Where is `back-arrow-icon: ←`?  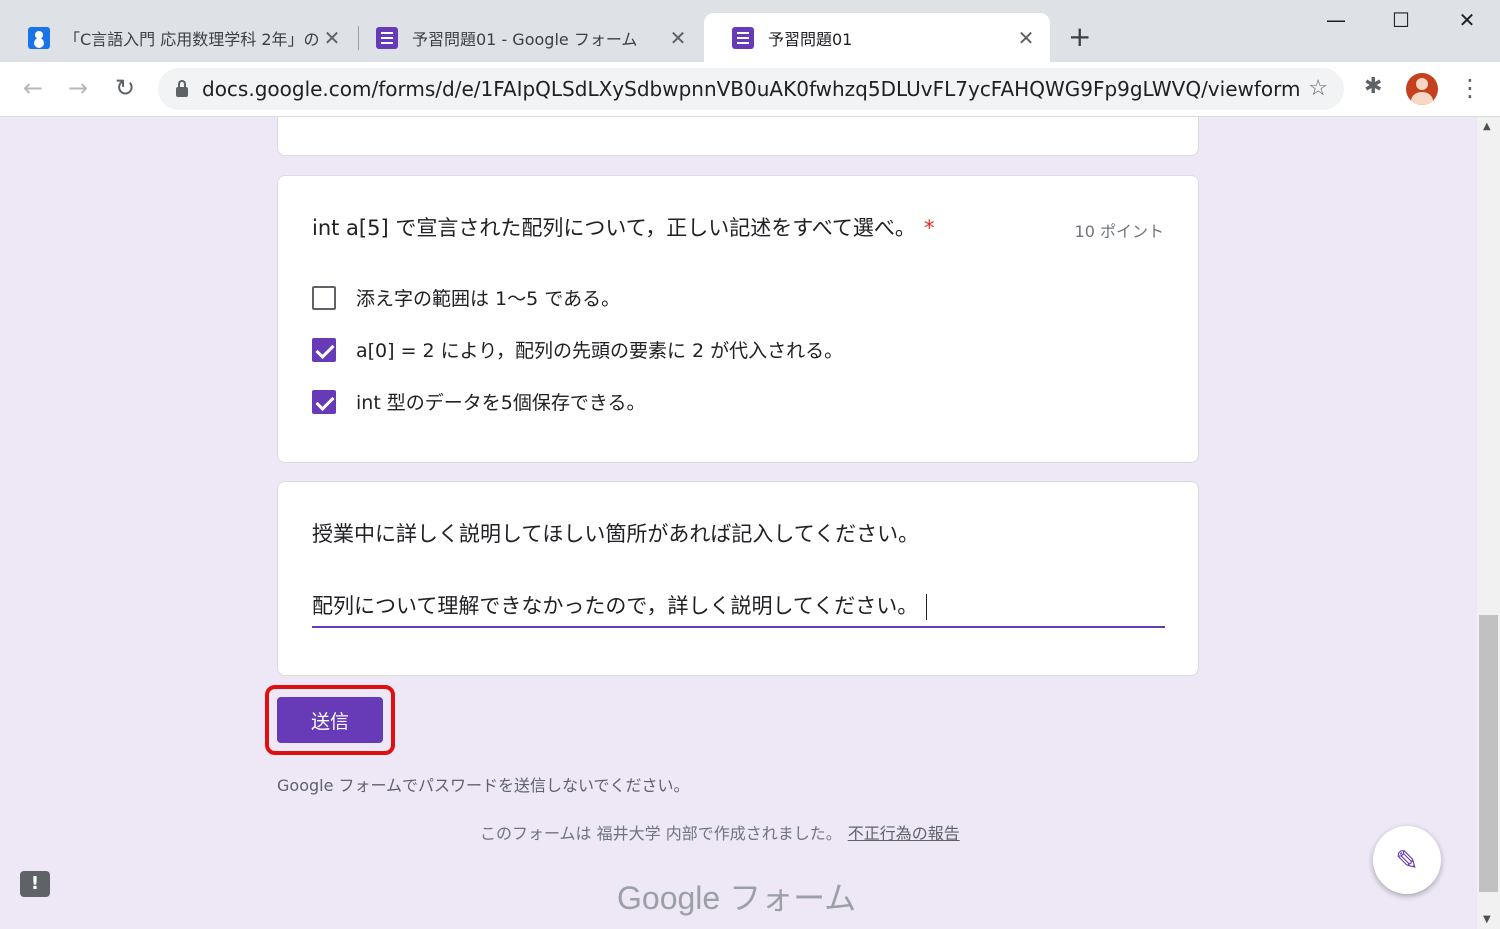
back-arrow-icon: ← is located at coordinates (33, 88).